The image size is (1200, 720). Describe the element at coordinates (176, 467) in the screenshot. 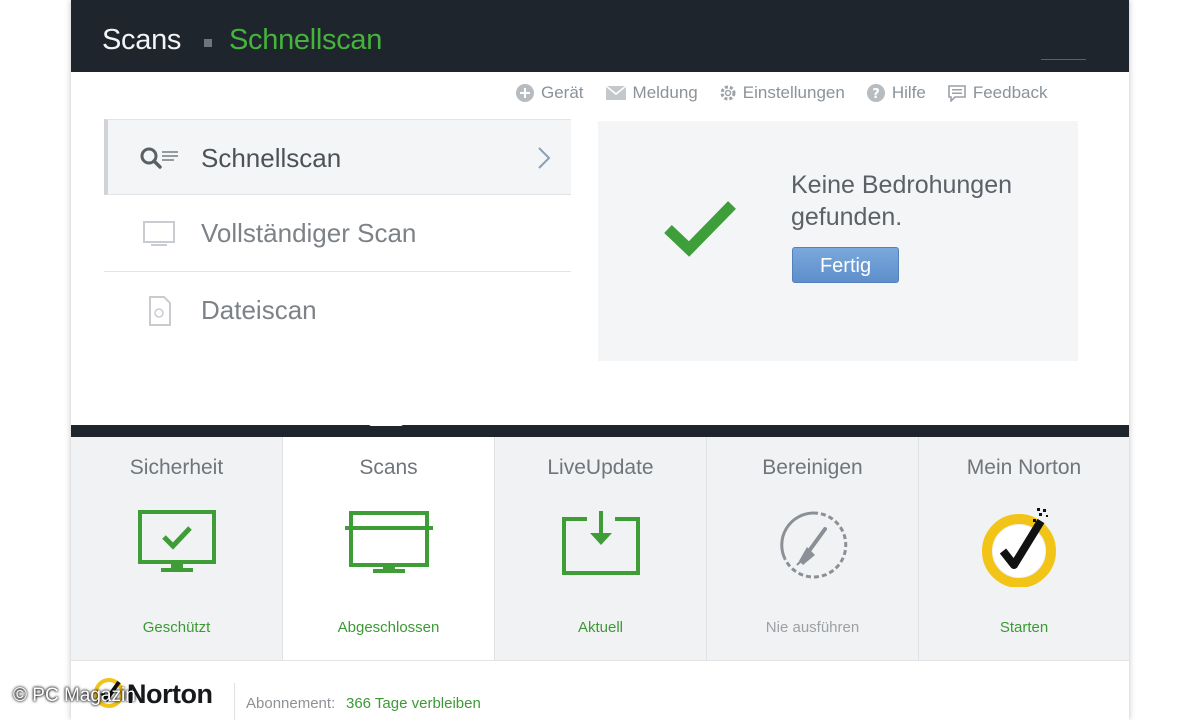

I see `tile-security-title: Sicherheit` at that location.